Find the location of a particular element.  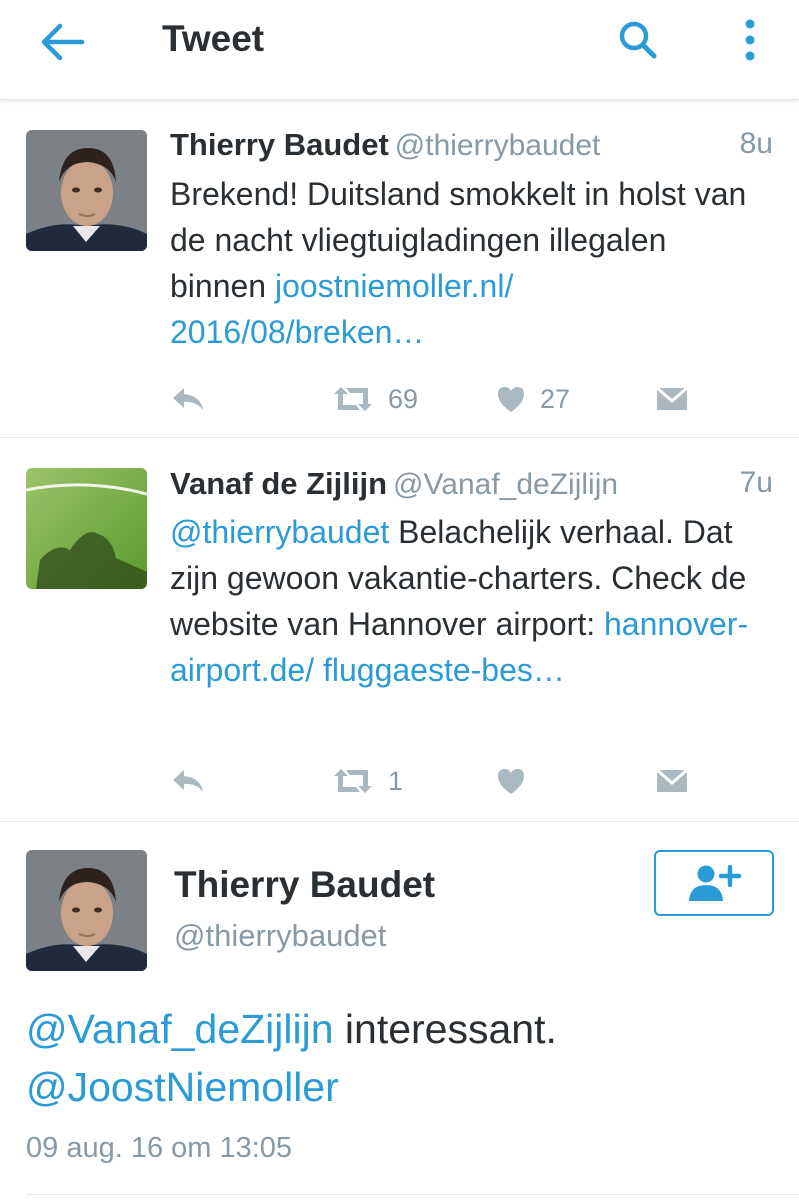

follow-user-plus-icon is located at coordinates (715, 882).